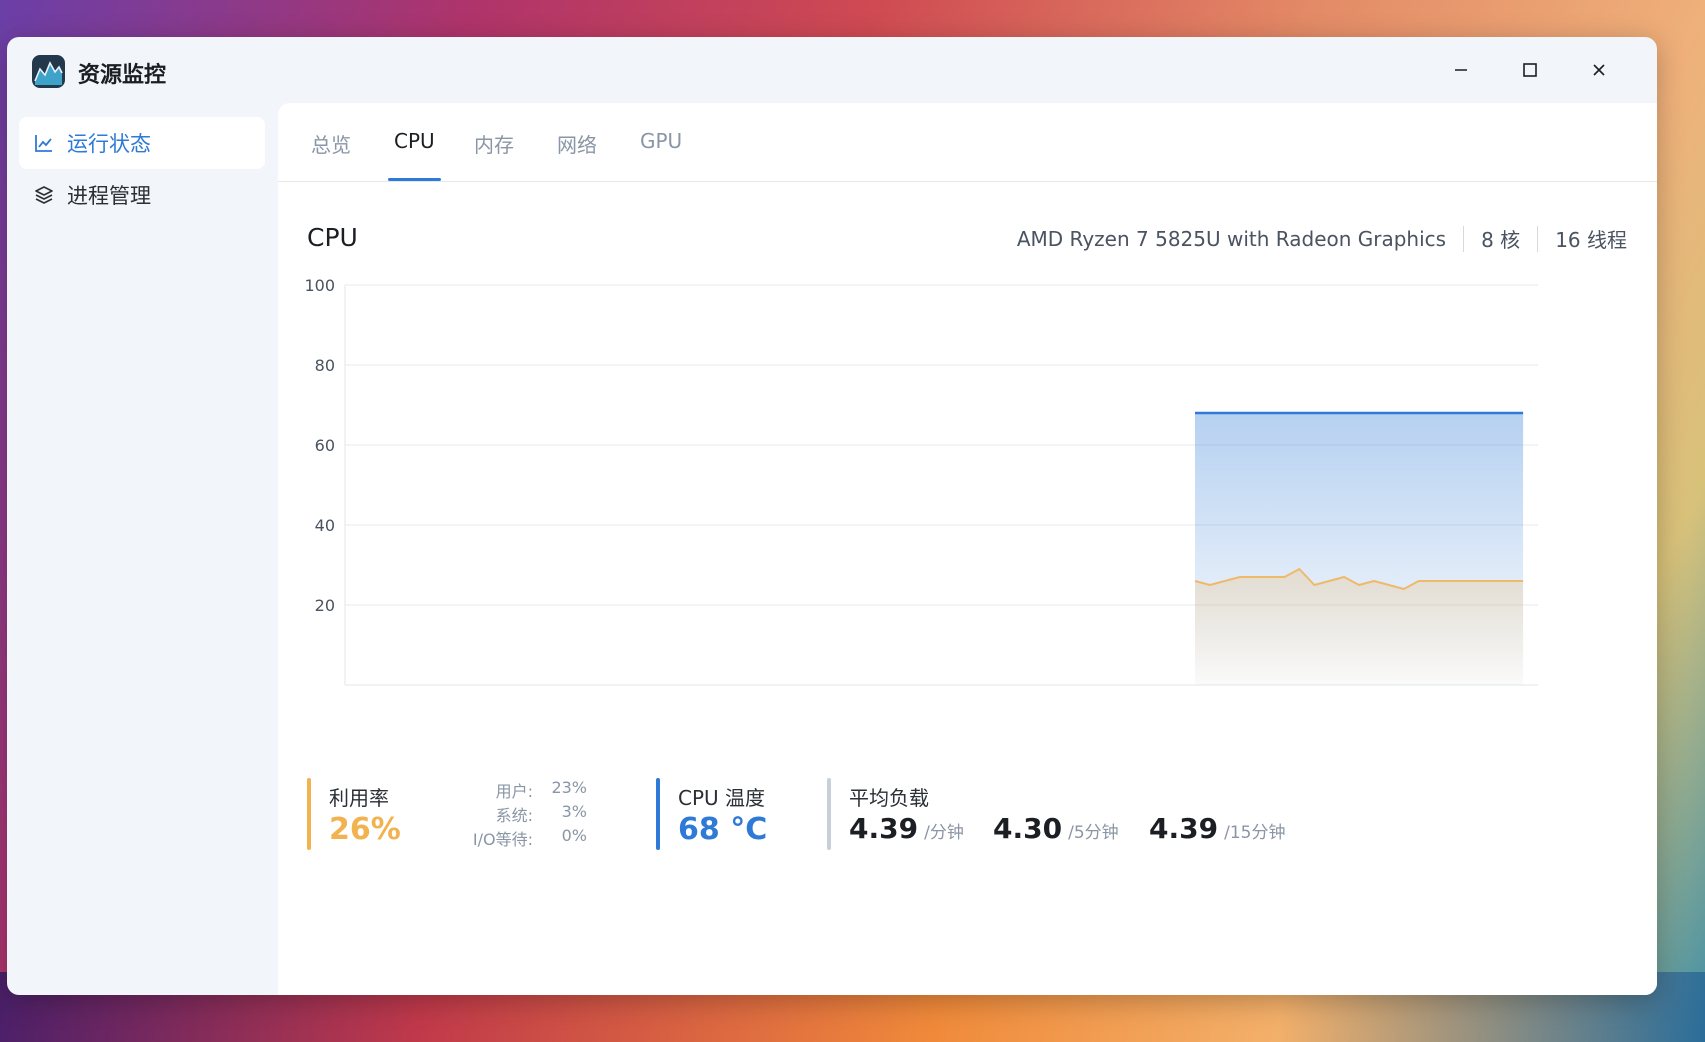 The width and height of the screenshot is (1705, 1042). What do you see at coordinates (514, 815) in the screenshot?
I see `breakdown-key: 系统:` at bounding box center [514, 815].